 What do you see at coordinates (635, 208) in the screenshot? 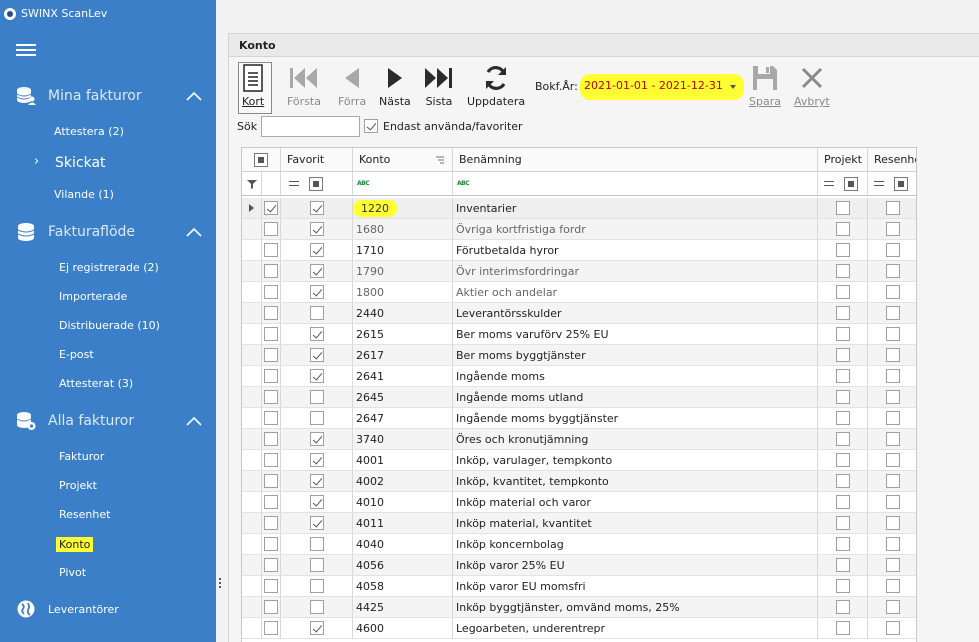
I see `benamning-cell: Inventarier` at bounding box center [635, 208].